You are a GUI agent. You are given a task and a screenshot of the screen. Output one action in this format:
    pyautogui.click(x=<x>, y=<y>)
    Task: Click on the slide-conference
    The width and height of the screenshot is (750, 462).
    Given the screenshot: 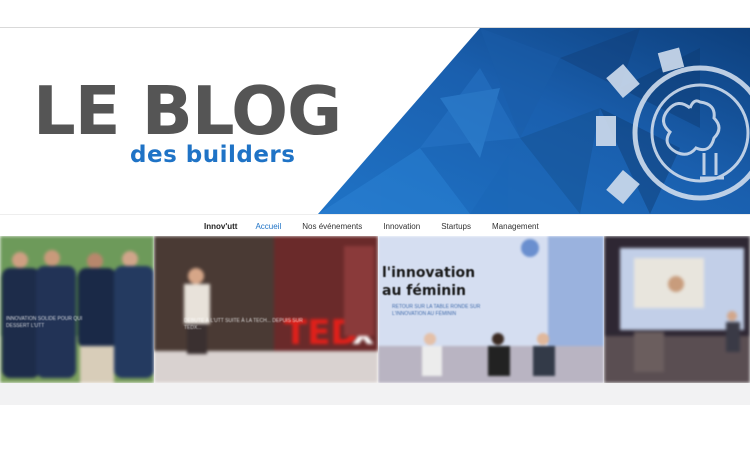 What is the action you would take?
    pyautogui.click(x=677, y=309)
    